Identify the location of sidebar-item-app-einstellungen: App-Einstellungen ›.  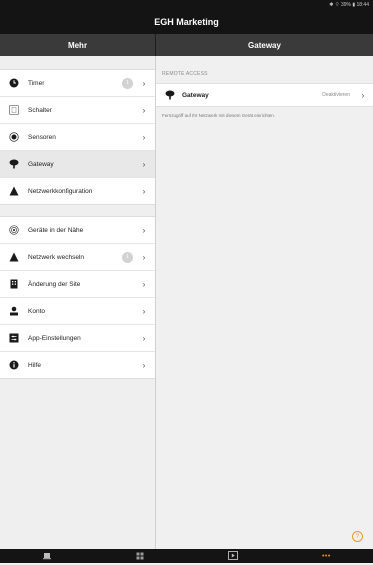
(77, 338).